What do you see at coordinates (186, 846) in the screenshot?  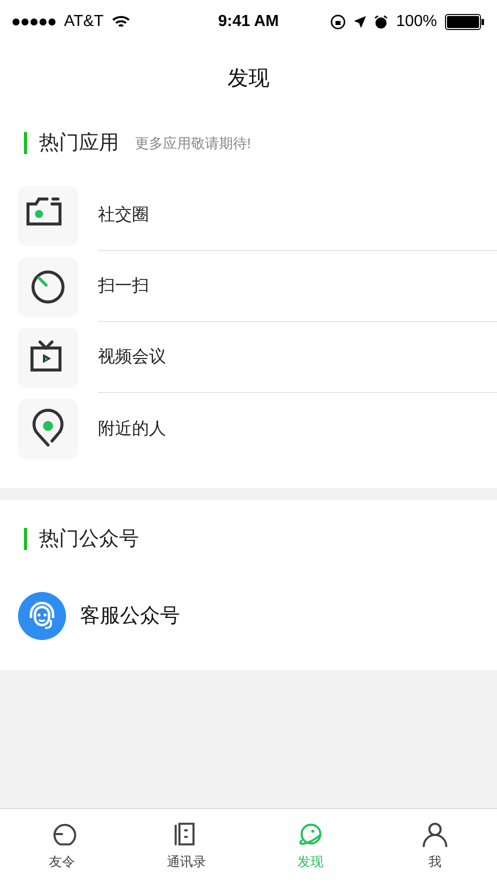 I see `tab-bar-item: 通讯录` at bounding box center [186, 846].